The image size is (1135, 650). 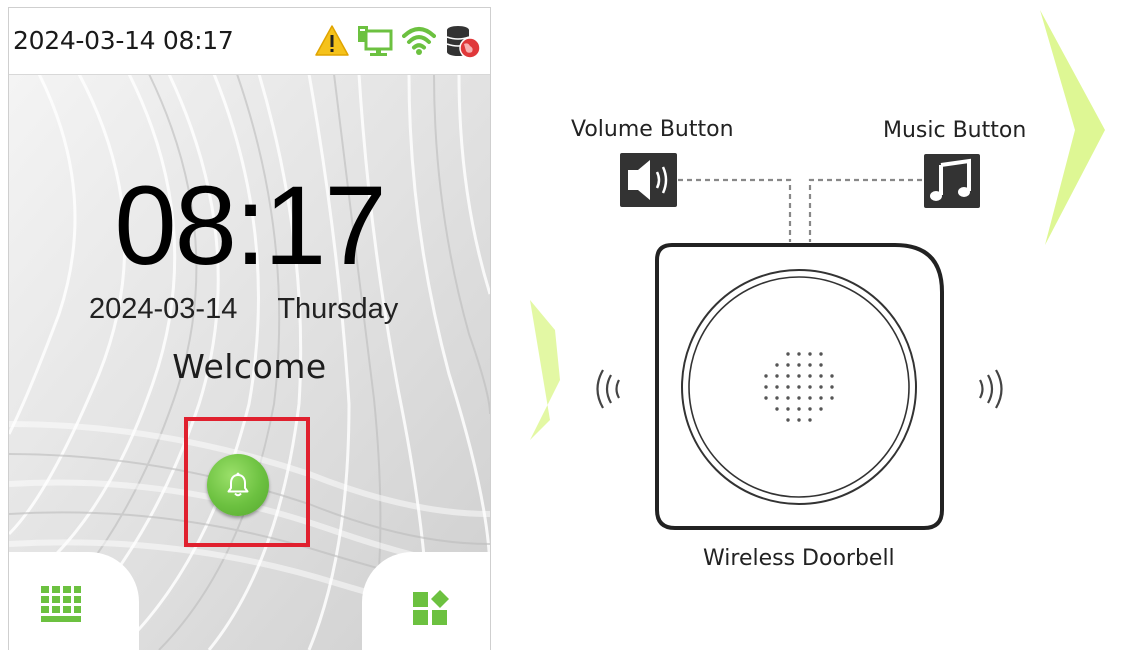 What do you see at coordinates (61, 604) in the screenshot?
I see `keypad-icon` at bounding box center [61, 604].